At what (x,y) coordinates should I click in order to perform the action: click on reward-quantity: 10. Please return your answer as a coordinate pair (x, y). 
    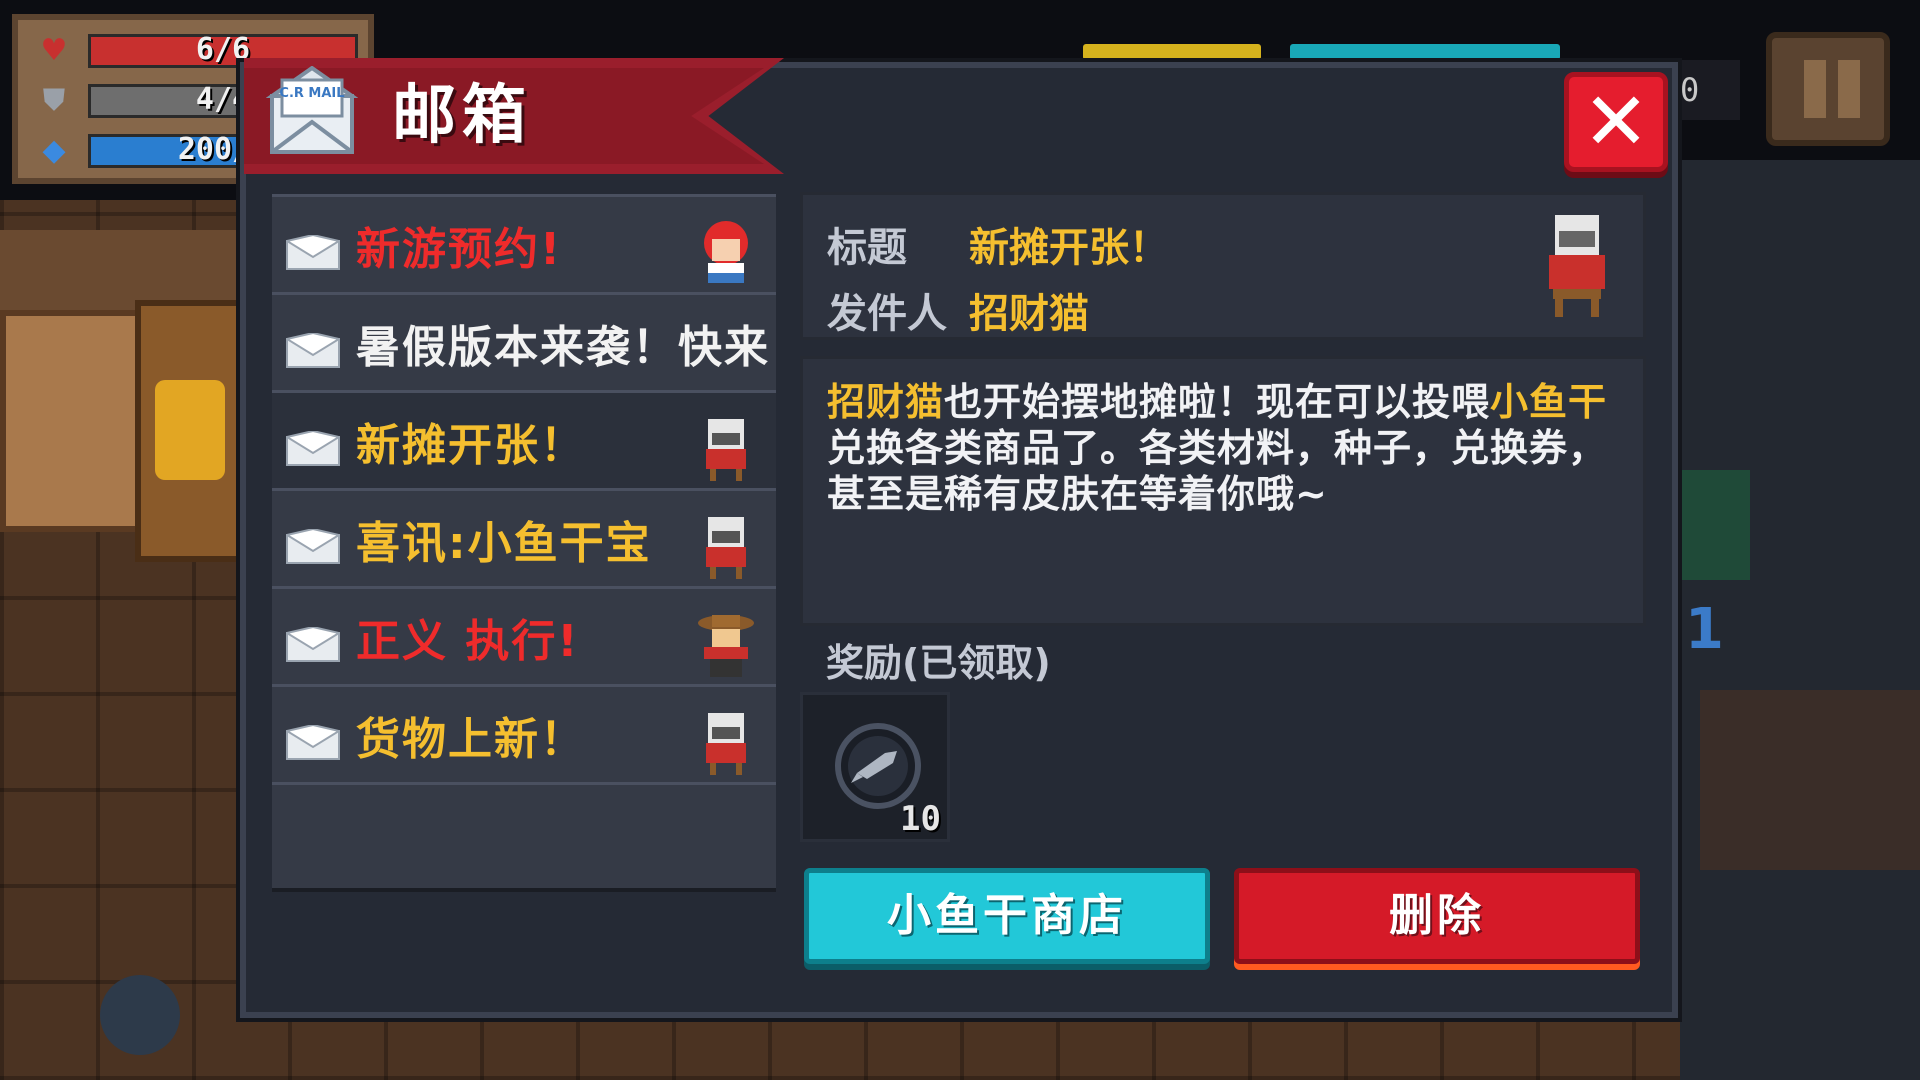
    Looking at the image, I should click on (920, 819).